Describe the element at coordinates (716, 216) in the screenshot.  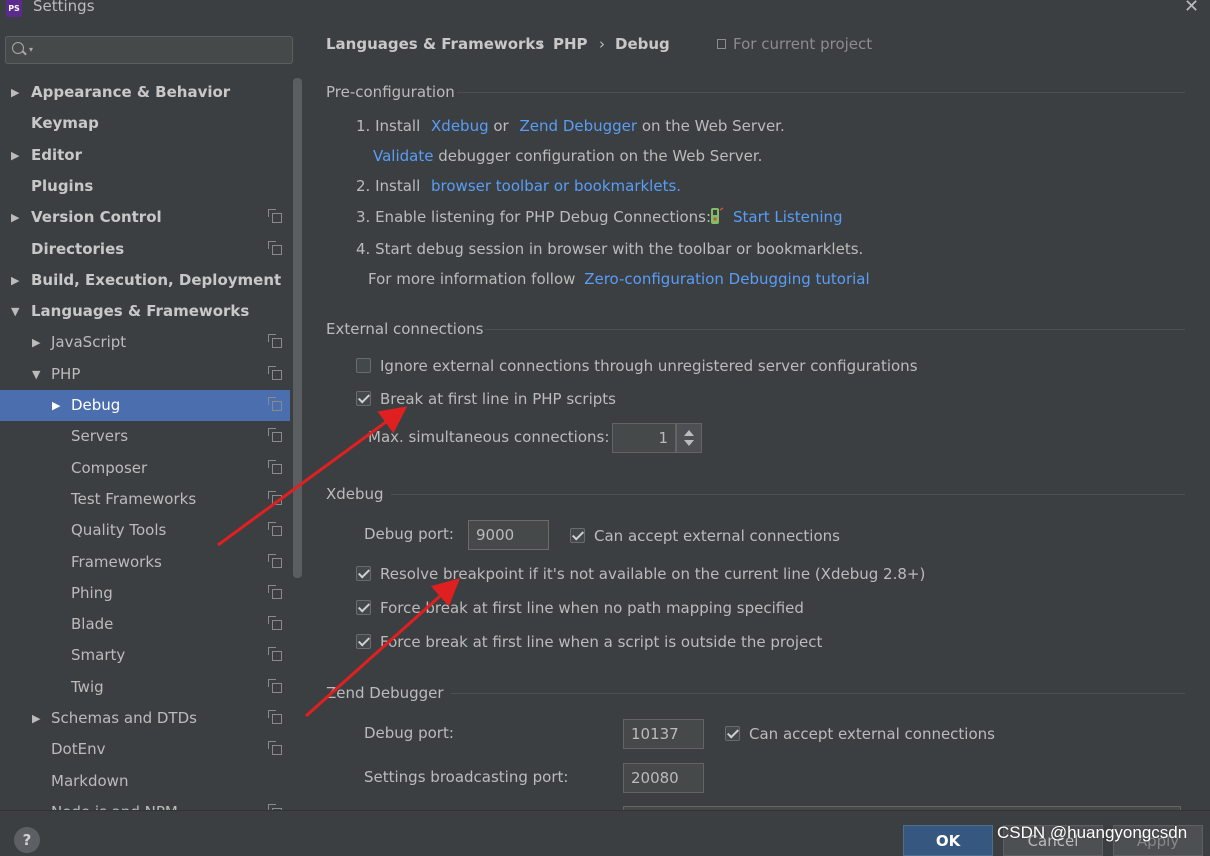
I see `phone-listen-icon` at that location.